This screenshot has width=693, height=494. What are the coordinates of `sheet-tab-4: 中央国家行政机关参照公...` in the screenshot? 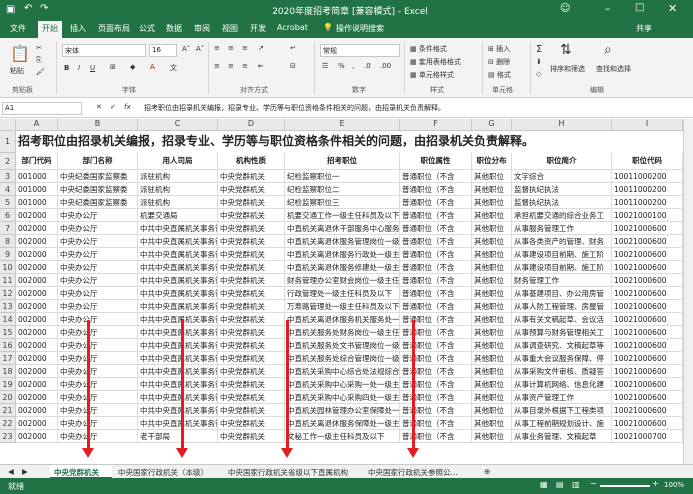 It's located at (420, 472).